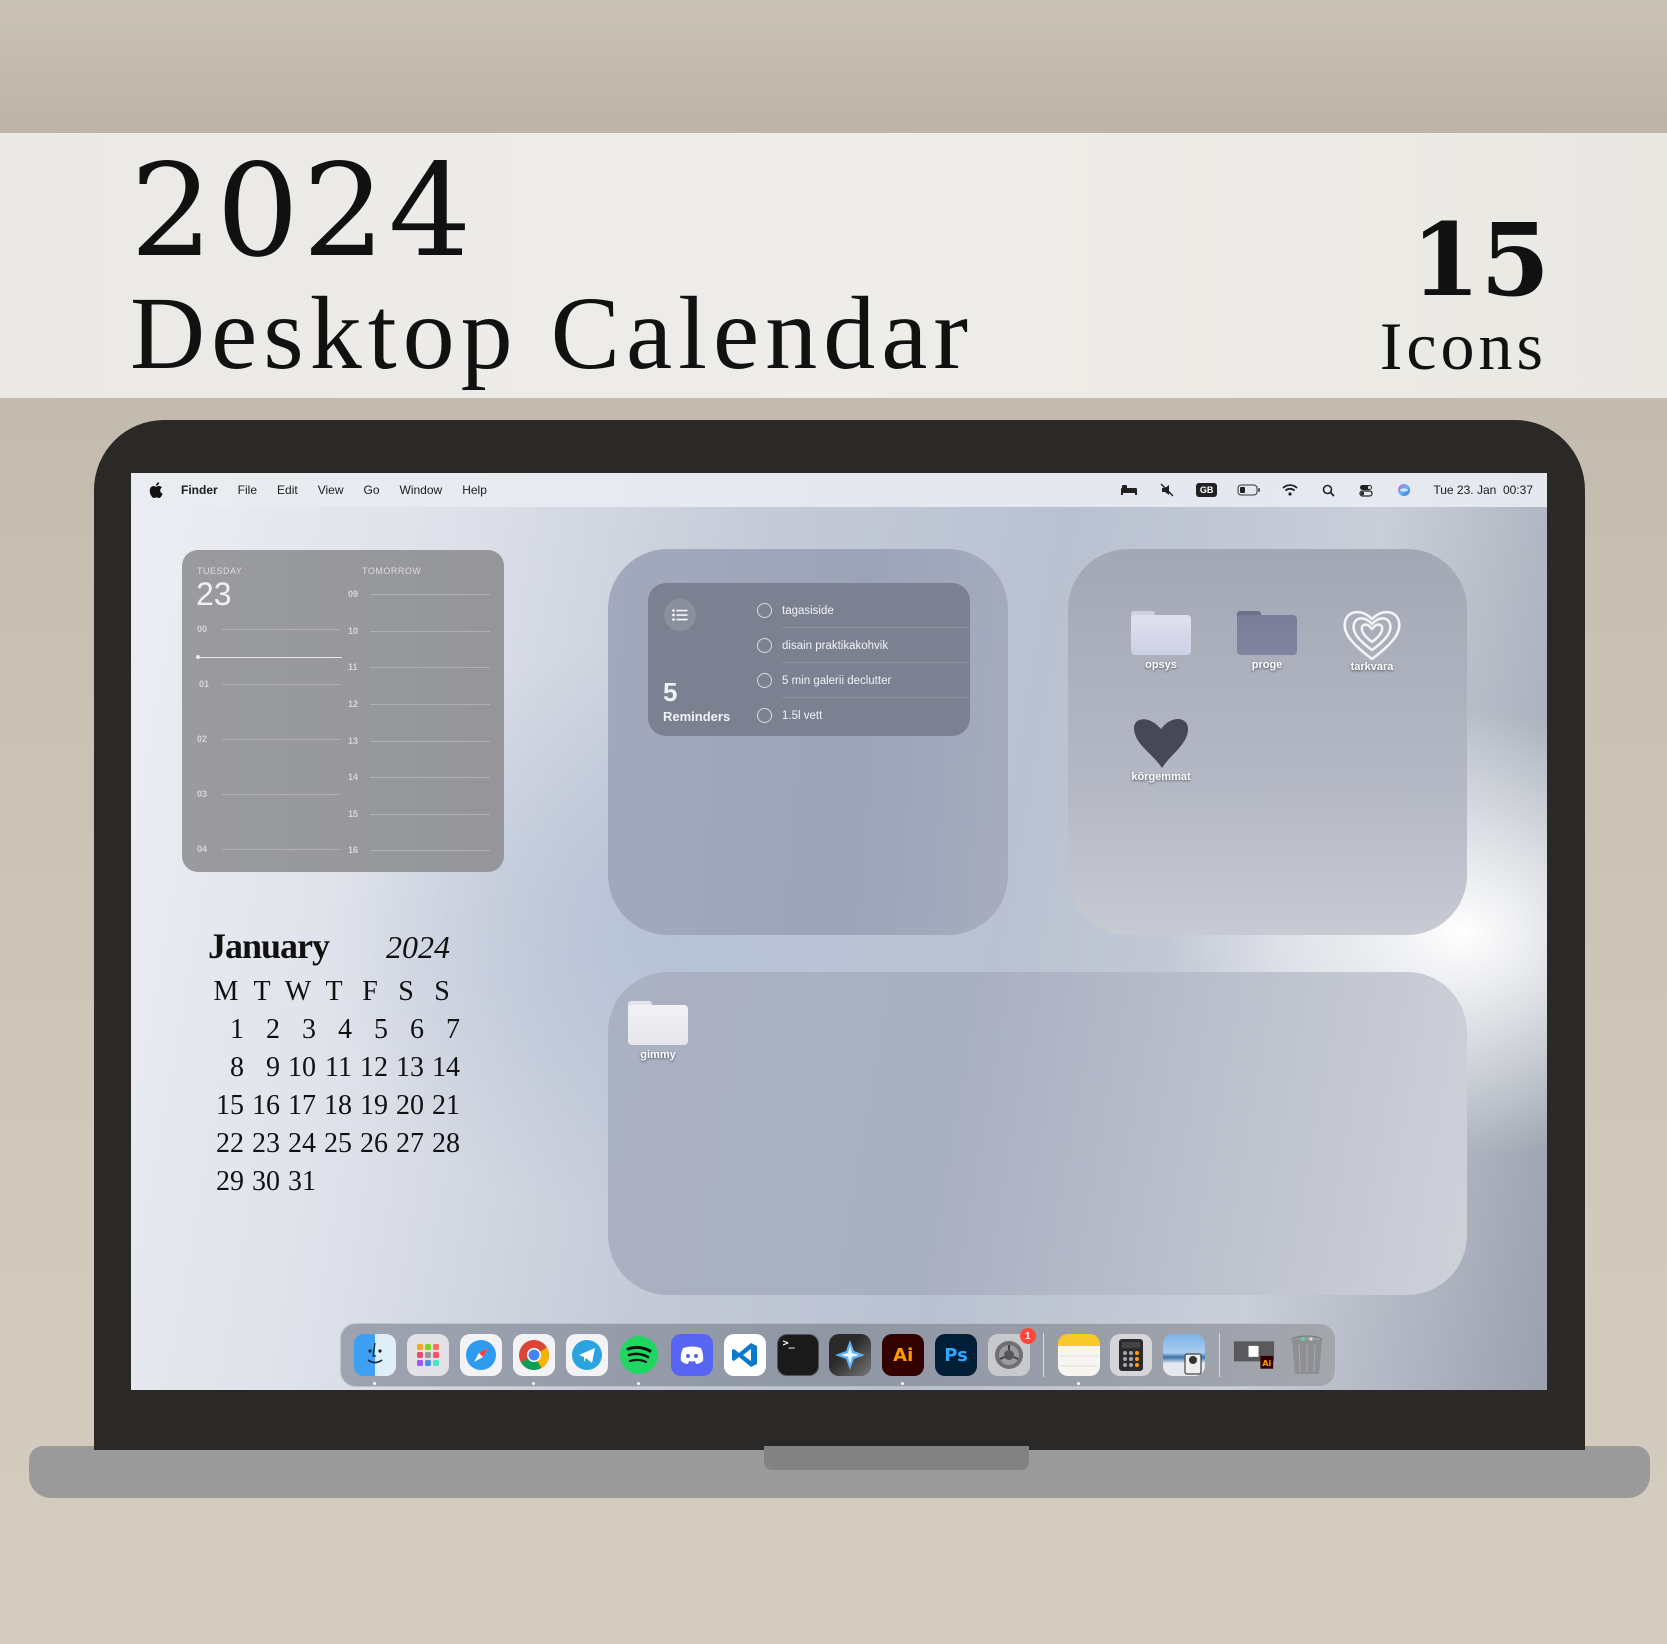 The width and height of the screenshot is (1667, 1644). I want to click on calendar-day: 5, so click(381, 1029).